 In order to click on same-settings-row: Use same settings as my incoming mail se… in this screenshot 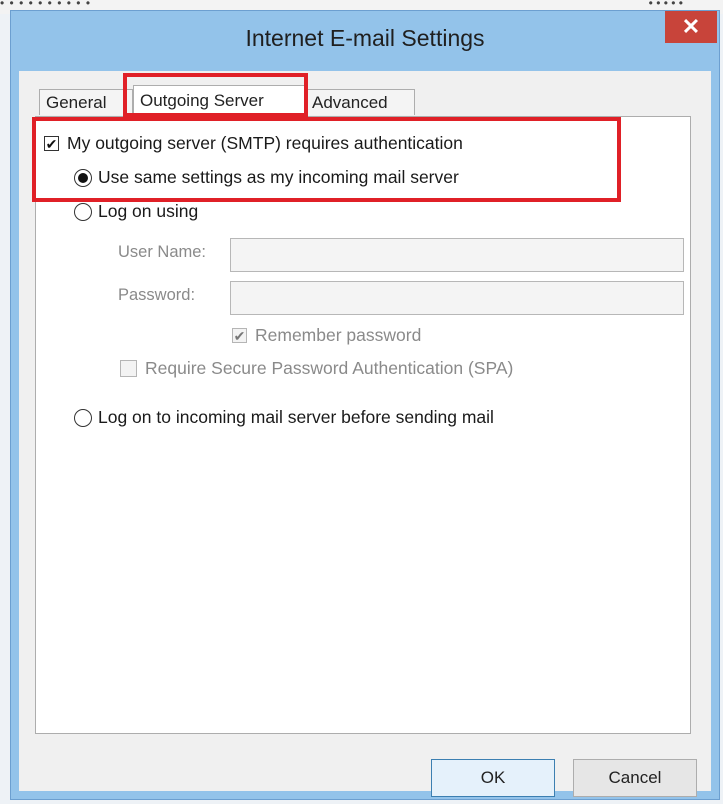, I will do `click(266, 177)`.